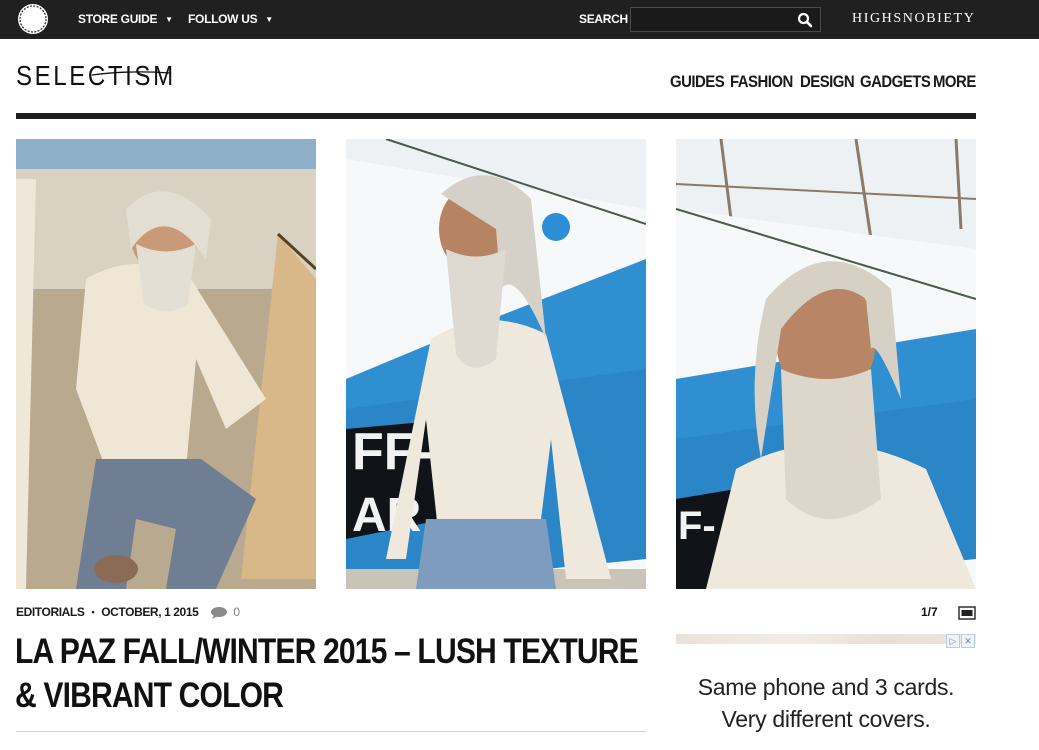  What do you see at coordinates (236, 612) in the screenshot?
I see `comment-count: 0` at bounding box center [236, 612].